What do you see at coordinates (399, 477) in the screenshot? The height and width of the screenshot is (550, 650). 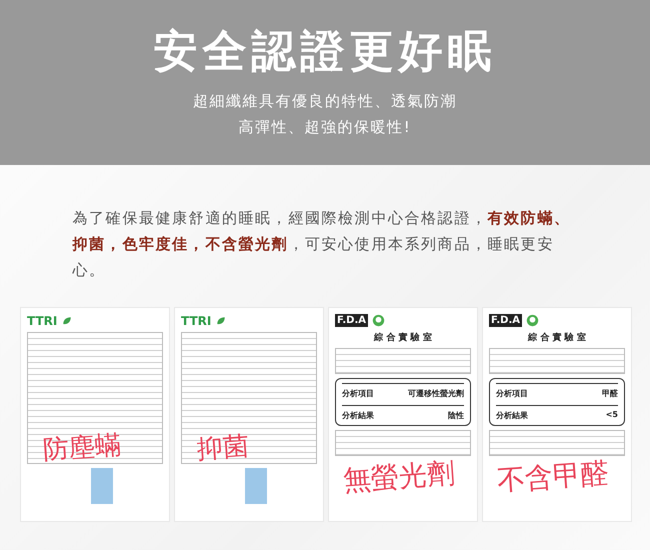 I see `stamp-text: 無螢光劑` at bounding box center [399, 477].